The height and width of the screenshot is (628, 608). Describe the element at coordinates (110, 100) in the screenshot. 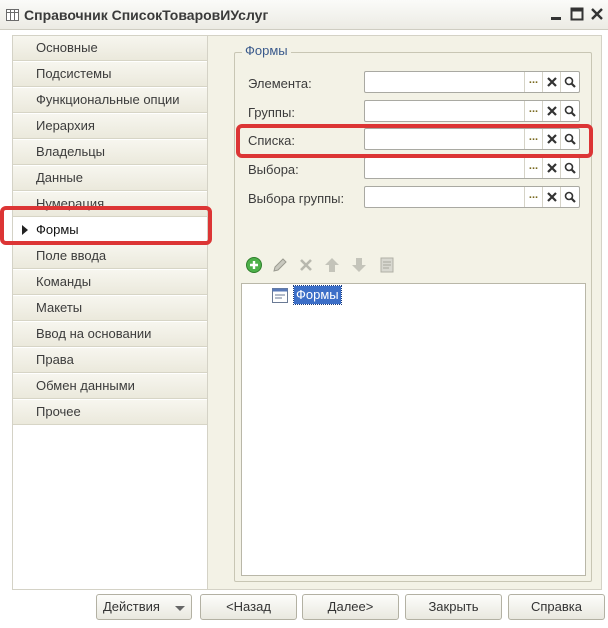

I see `nav-item-functional-options: Функциональные опции` at that location.